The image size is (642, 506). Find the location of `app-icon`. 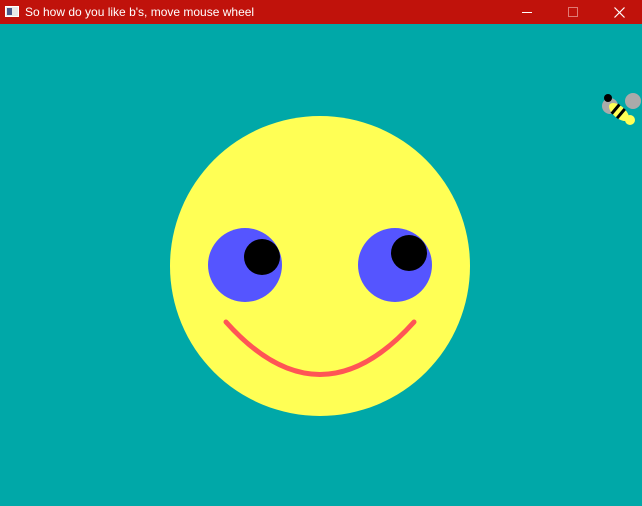

app-icon is located at coordinates (12, 11).